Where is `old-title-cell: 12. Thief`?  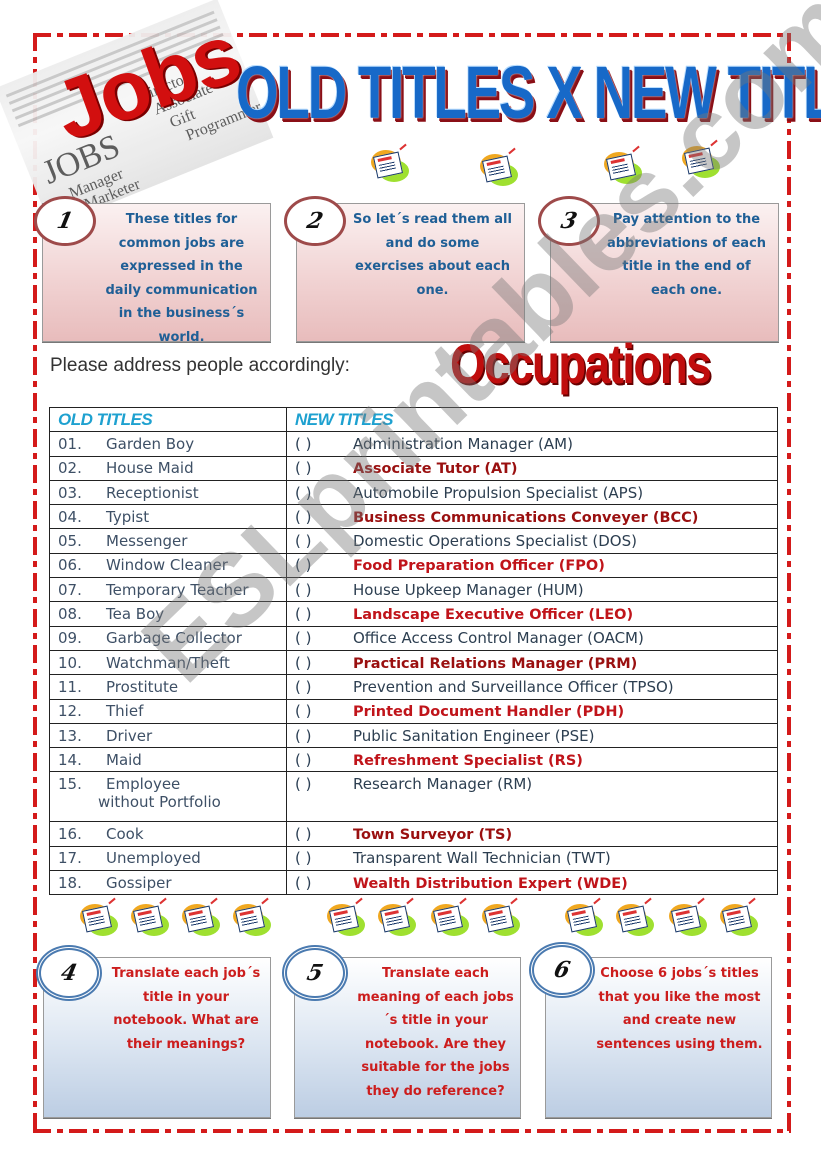
old-title-cell: 12. Thief is located at coordinates (168, 711).